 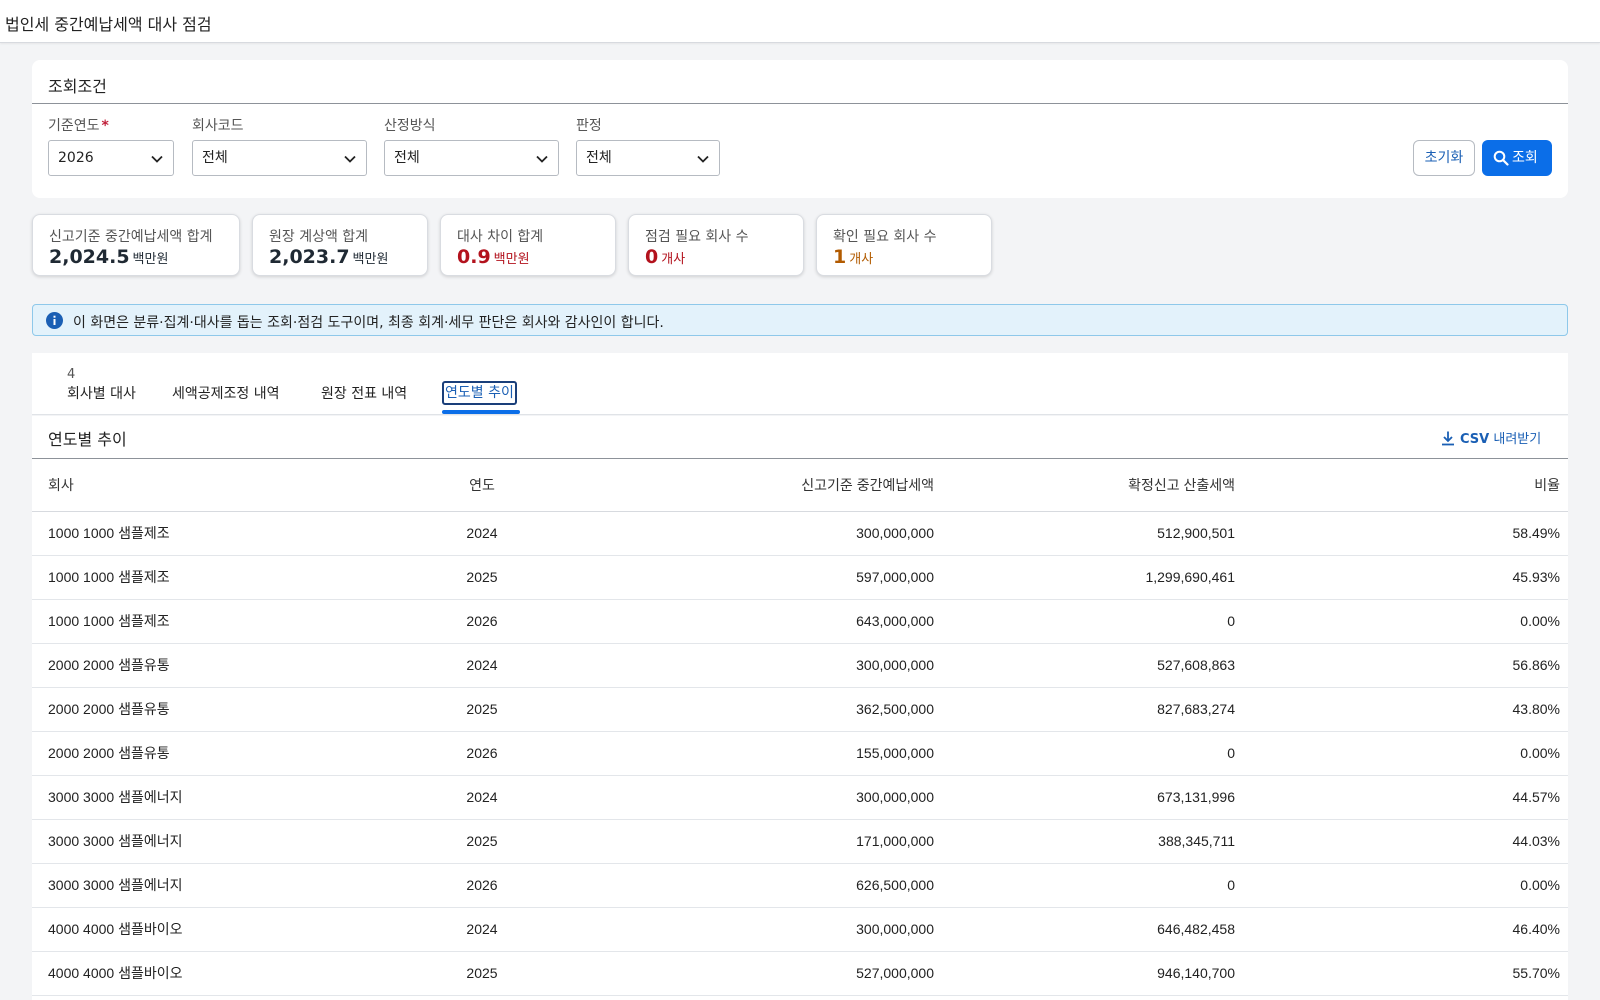 I want to click on year-select-value: 2026, so click(x=76, y=158).